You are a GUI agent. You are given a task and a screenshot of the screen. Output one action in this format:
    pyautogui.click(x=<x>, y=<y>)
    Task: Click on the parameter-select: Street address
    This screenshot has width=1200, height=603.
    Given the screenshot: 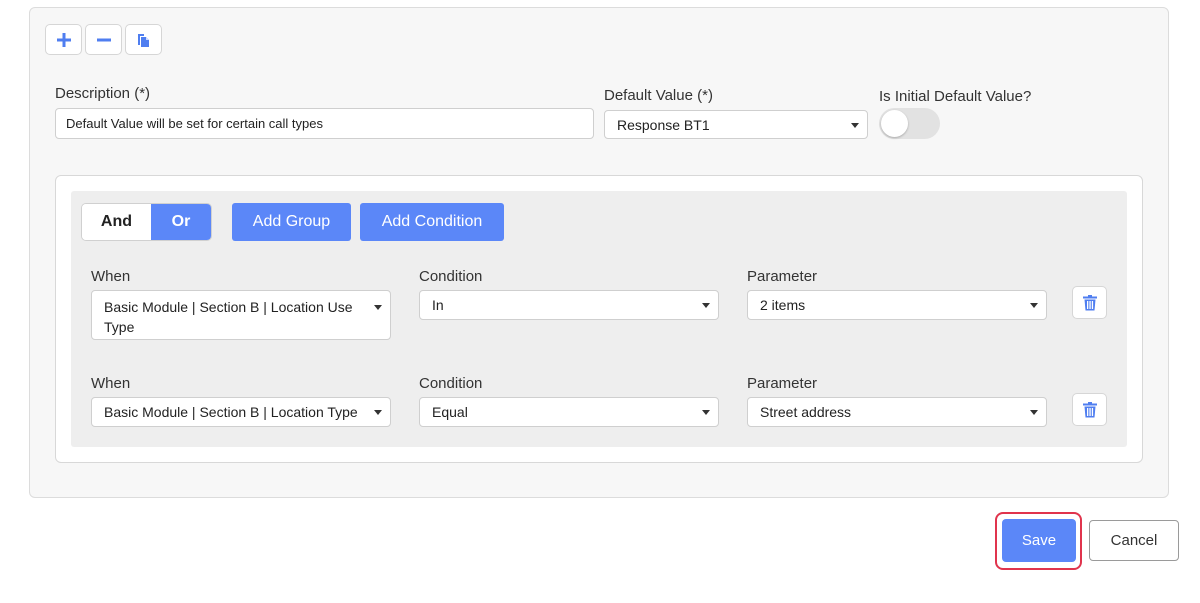 What is the action you would take?
    pyautogui.click(x=897, y=412)
    